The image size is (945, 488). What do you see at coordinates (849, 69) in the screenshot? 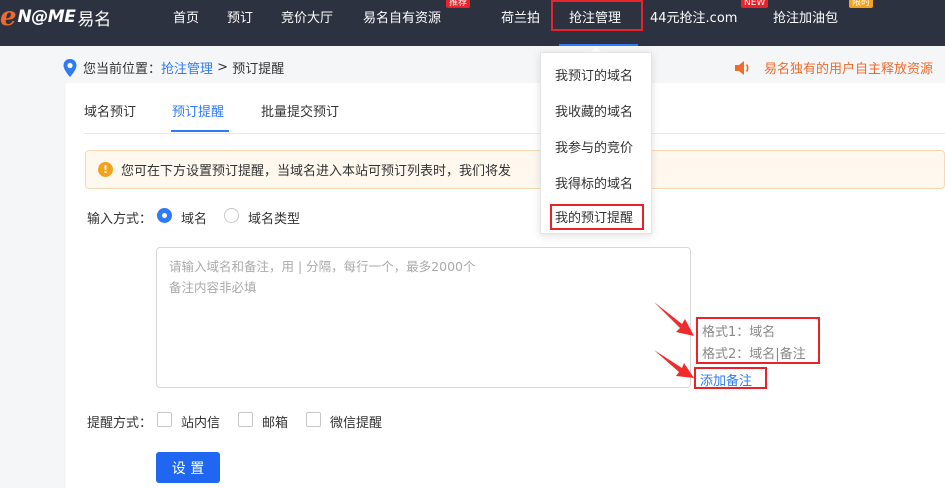
I see `announcement-text: 易名独有的用户自主释放资源` at bounding box center [849, 69].